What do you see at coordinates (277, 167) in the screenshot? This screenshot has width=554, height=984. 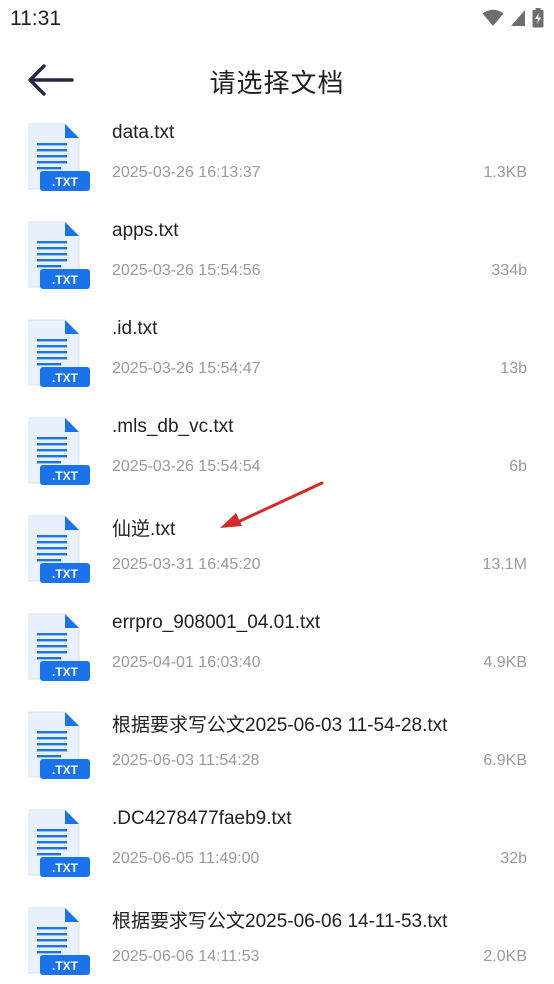 I see `file-row: .TXT data.txt 2025-03-26 16:13:37 1.3KB` at bounding box center [277, 167].